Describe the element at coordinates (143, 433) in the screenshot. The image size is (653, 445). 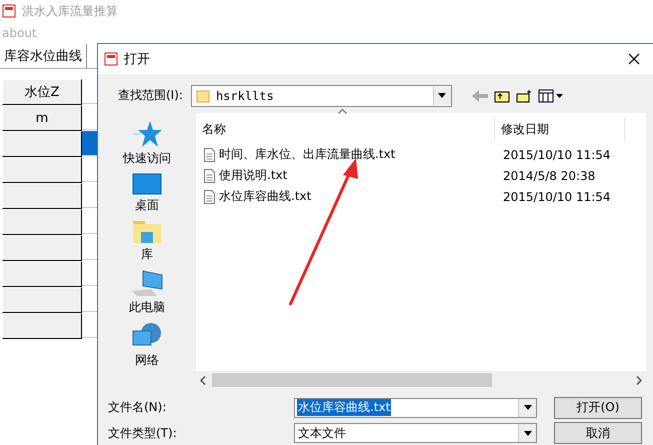
I see `file-type-label: 文件类型(T):` at that location.